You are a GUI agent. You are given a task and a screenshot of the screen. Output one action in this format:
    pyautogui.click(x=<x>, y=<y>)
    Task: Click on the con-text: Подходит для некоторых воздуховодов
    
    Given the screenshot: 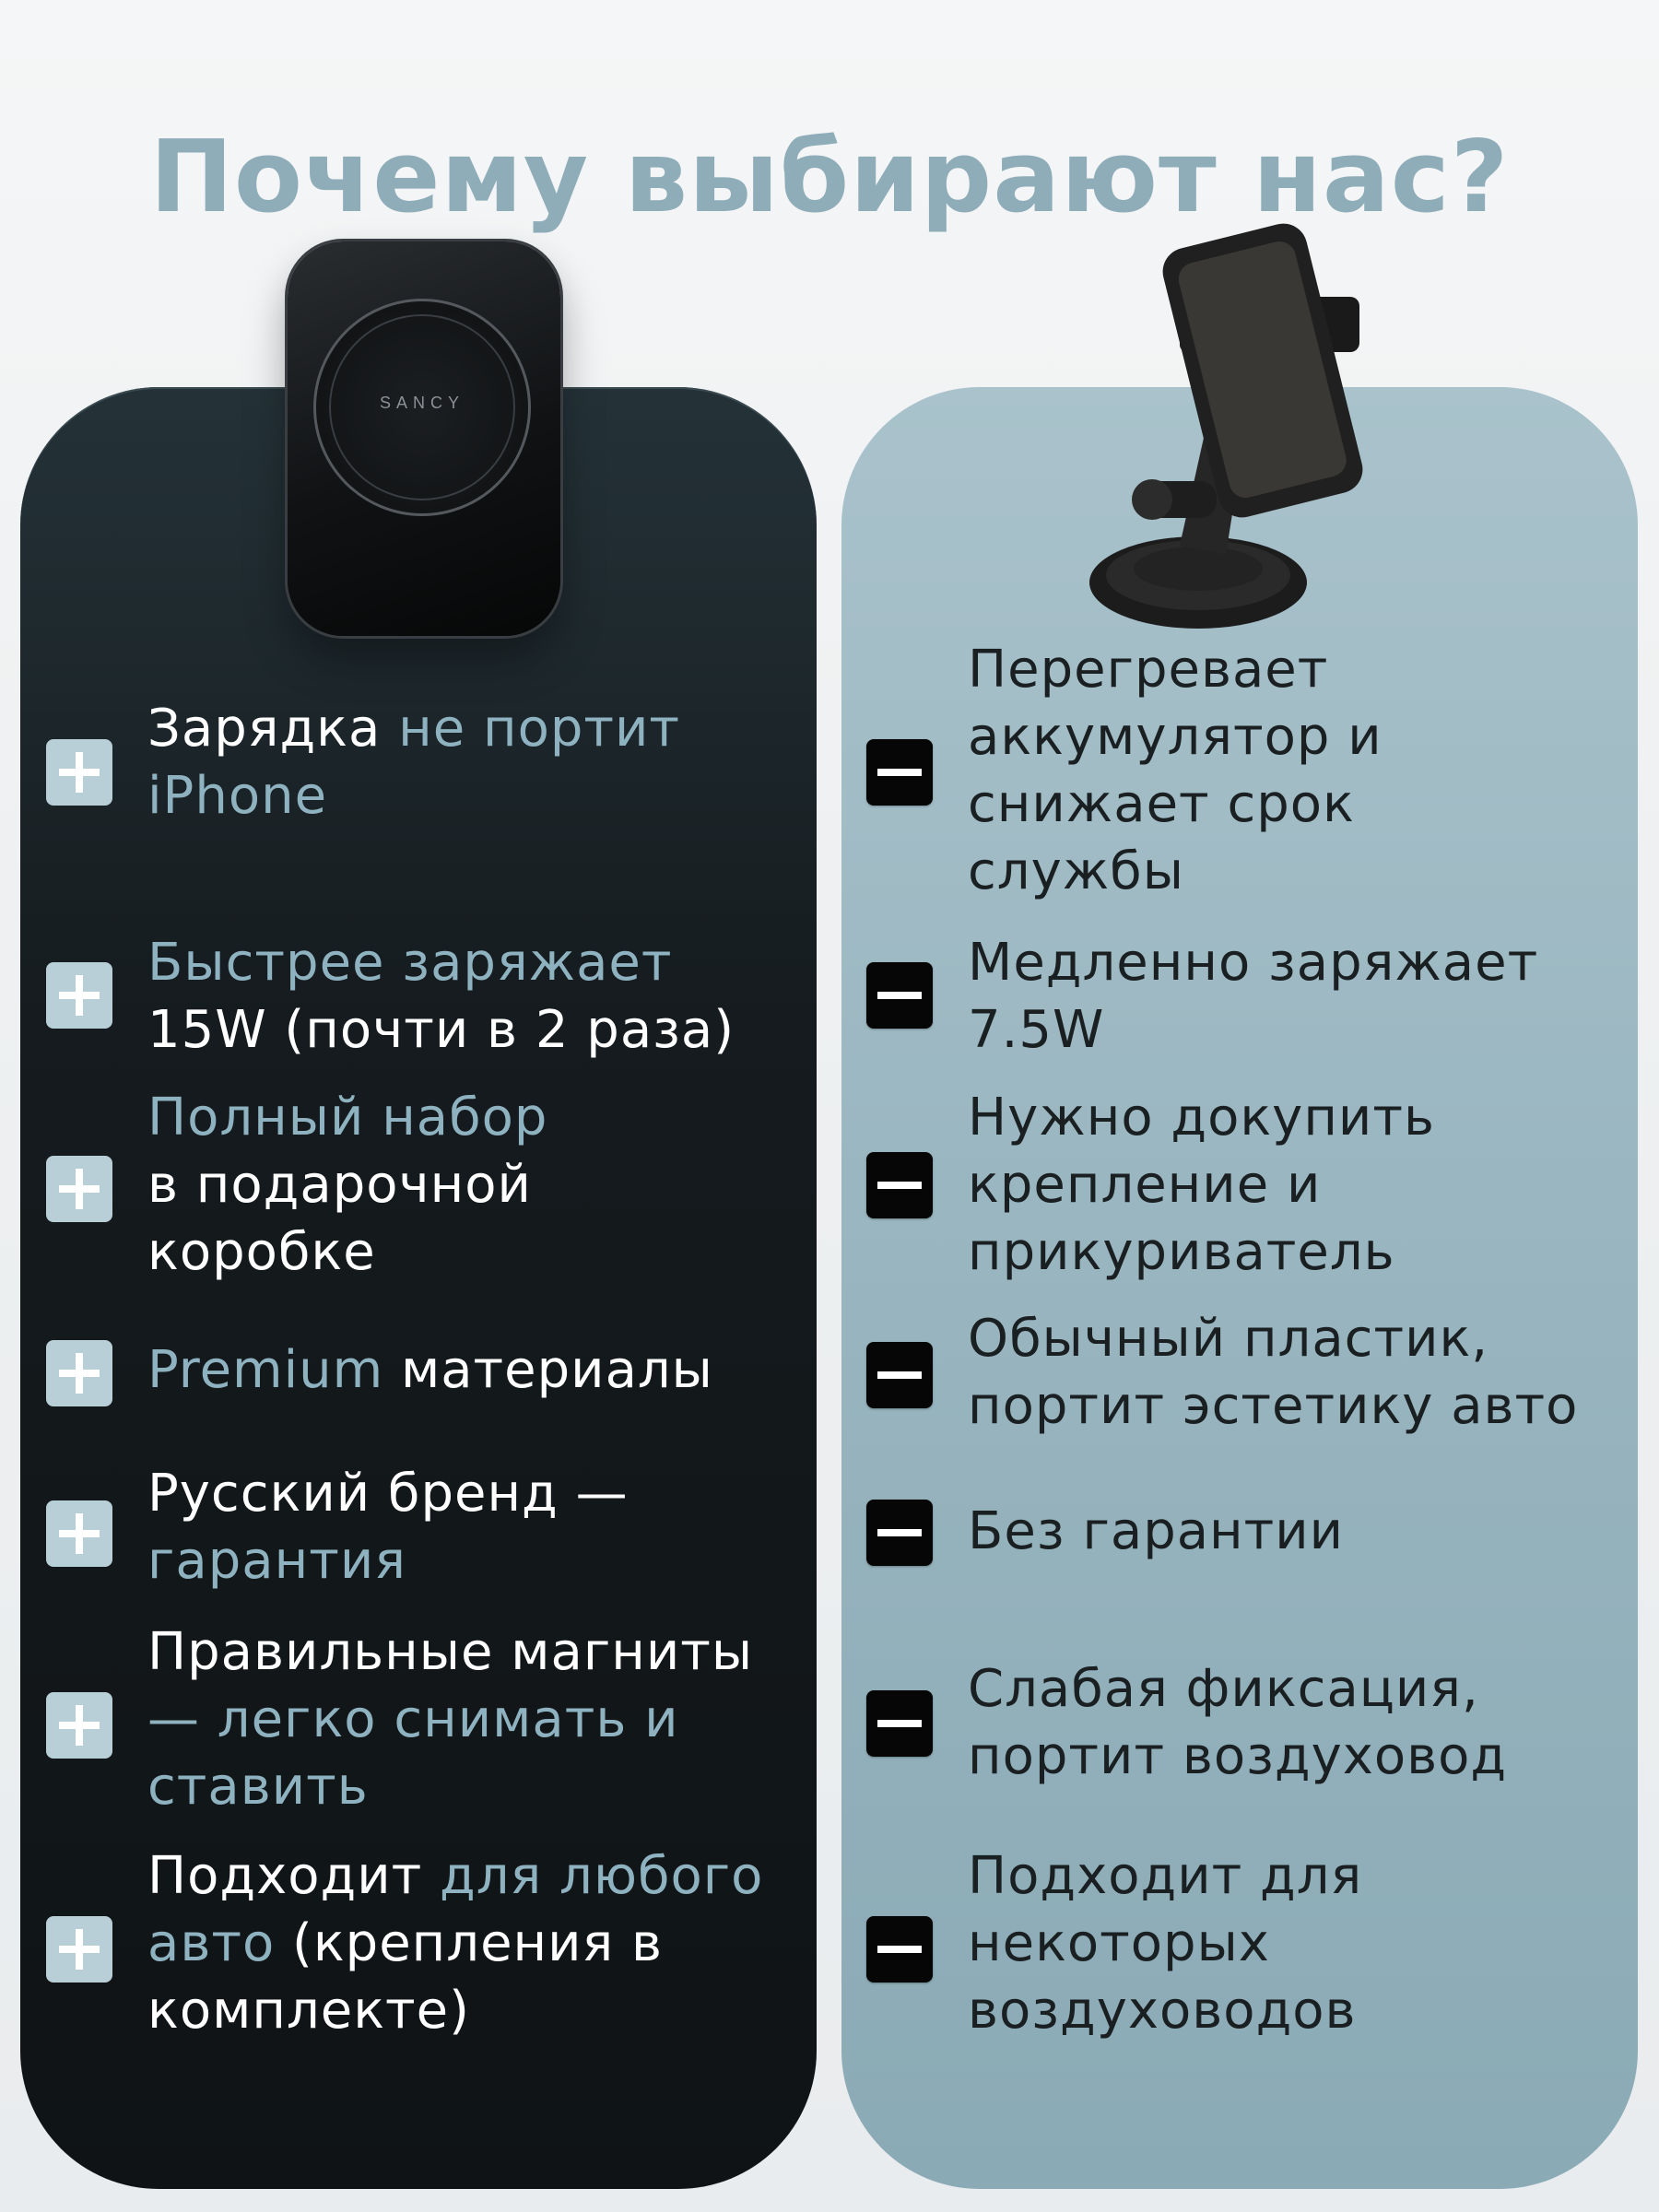 What is the action you would take?
    pyautogui.click(x=1165, y=1943)
    